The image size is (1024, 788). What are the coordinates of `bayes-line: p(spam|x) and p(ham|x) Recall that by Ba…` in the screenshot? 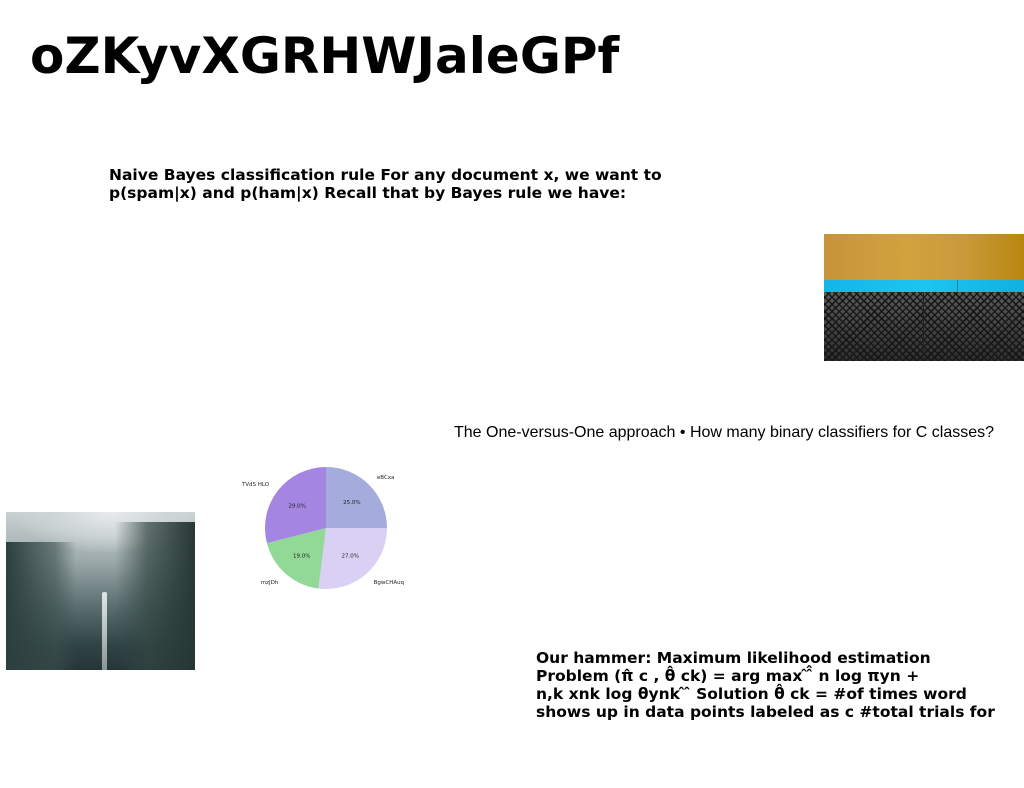 It's located at (368, 193).